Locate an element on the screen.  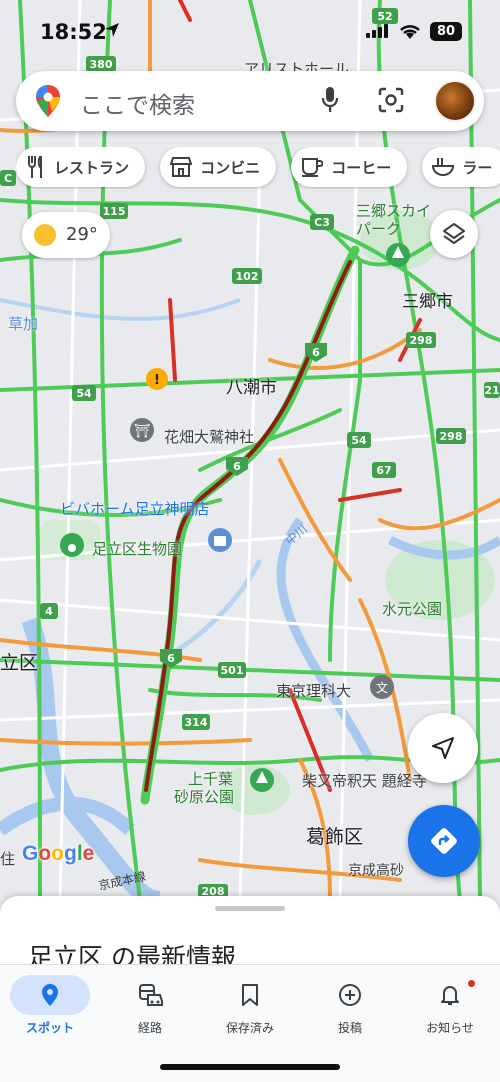
bookmark-icon is located at coordinates (250, 995).